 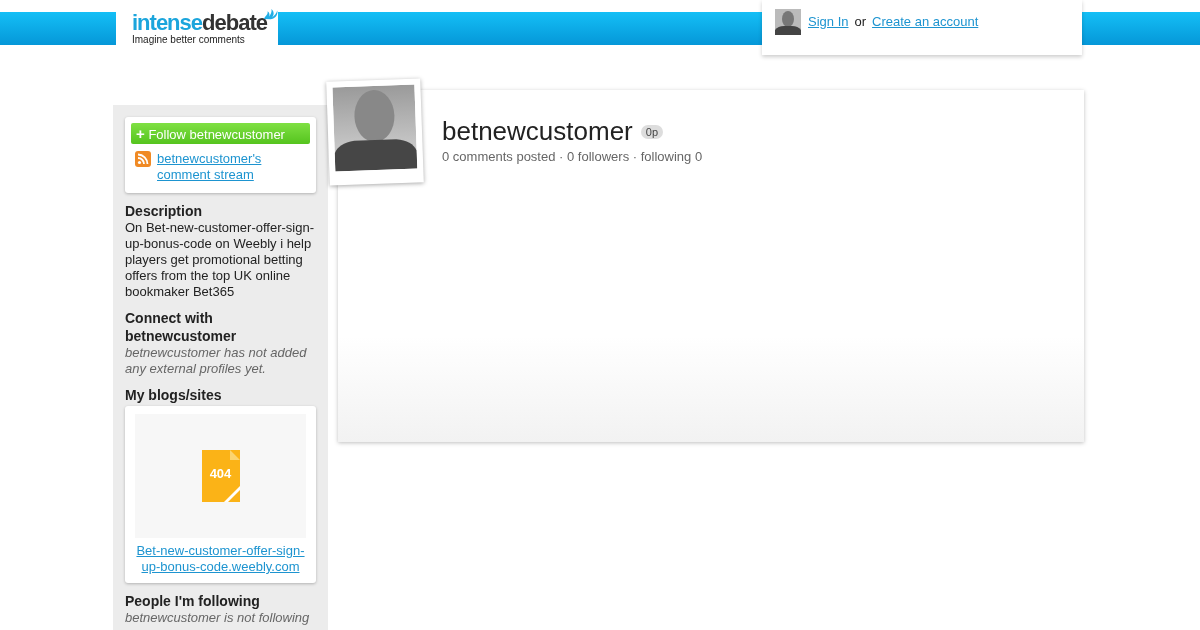 What do you see at coordinates (220, 133) in the screenshot?
I see `follow-button: + Follow betnewcustomer` at bounding box center [220, 133].